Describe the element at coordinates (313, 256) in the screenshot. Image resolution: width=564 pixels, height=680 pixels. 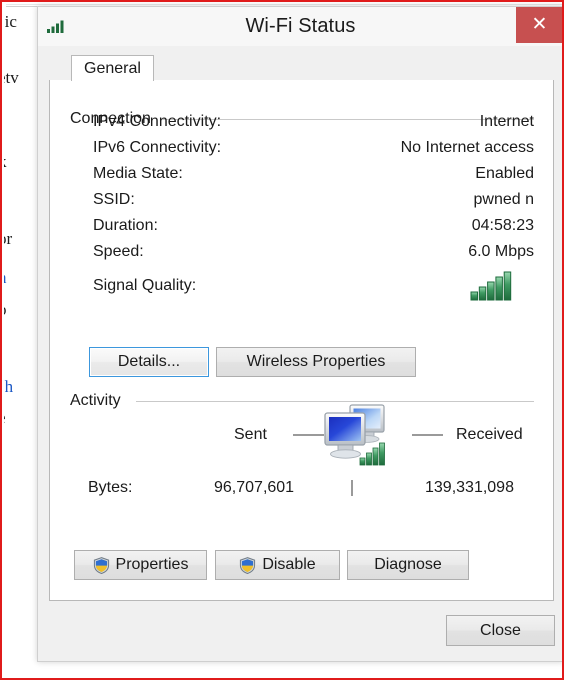
I see `table-row: Speed: 6.0 Mbps` at that location.